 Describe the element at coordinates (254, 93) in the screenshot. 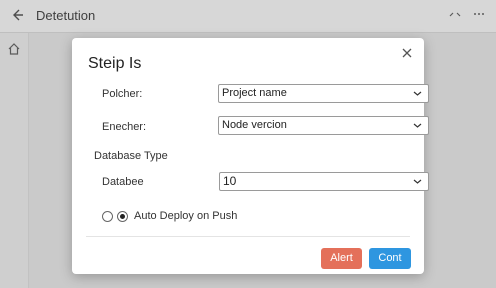

I see `project-name-value: Project name` at that location.